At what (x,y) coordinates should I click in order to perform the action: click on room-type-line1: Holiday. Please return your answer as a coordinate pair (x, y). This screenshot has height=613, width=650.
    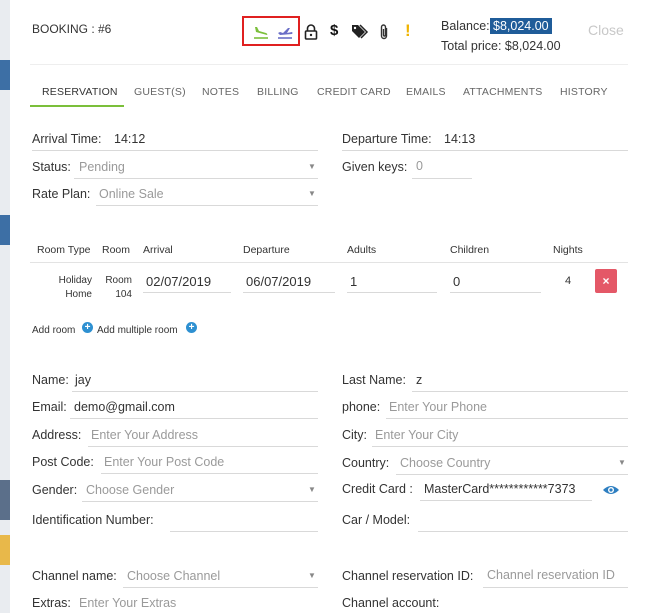
    Looking at the image, I should click on (75, 280).